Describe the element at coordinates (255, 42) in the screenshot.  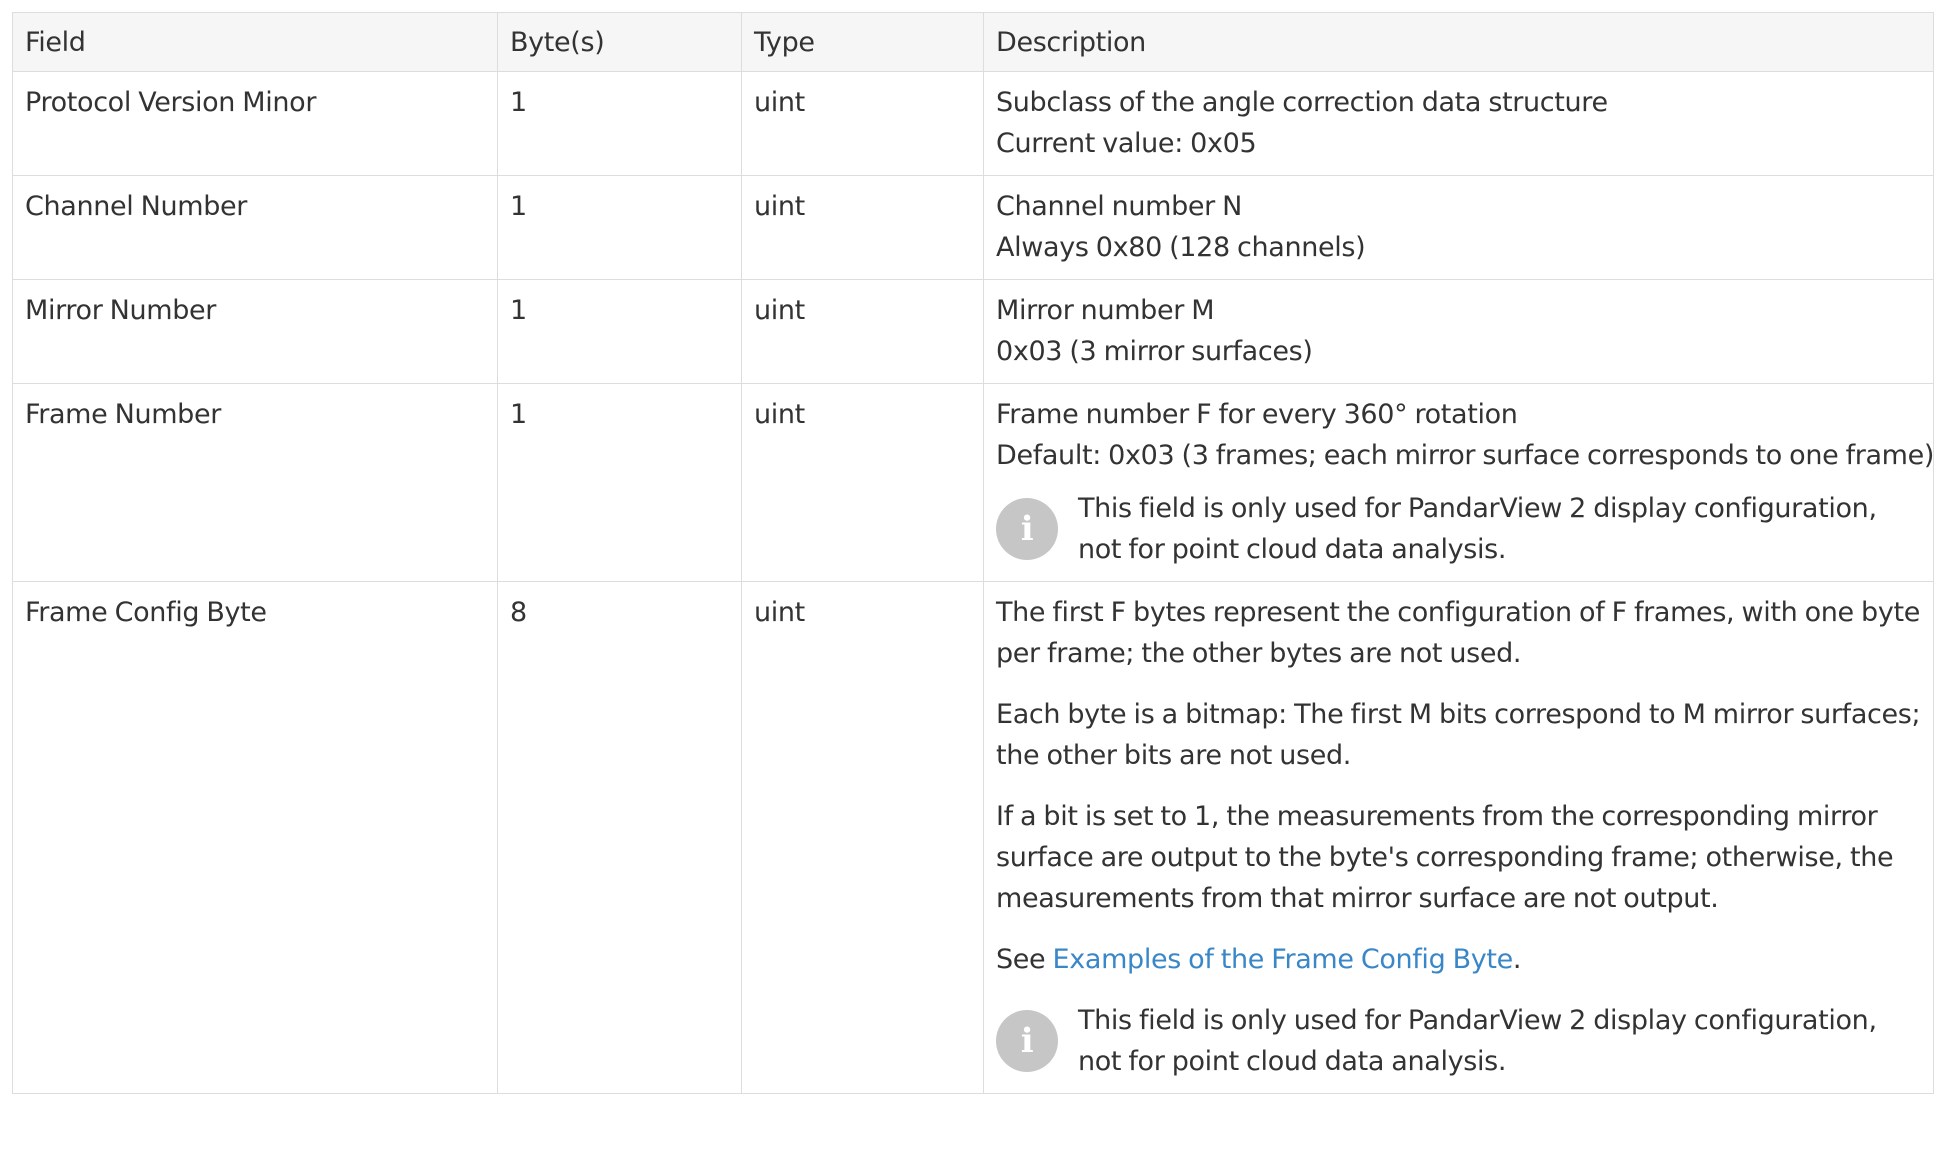
I see `header-field: Field` at that location.